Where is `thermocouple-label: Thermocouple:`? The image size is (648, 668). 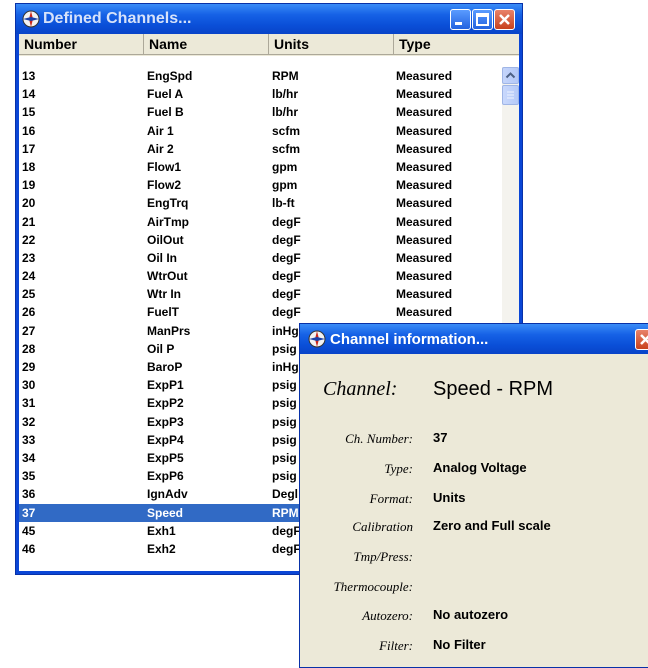
thermocouple-label: Thermocouple: is located at coordinates (373, 586).